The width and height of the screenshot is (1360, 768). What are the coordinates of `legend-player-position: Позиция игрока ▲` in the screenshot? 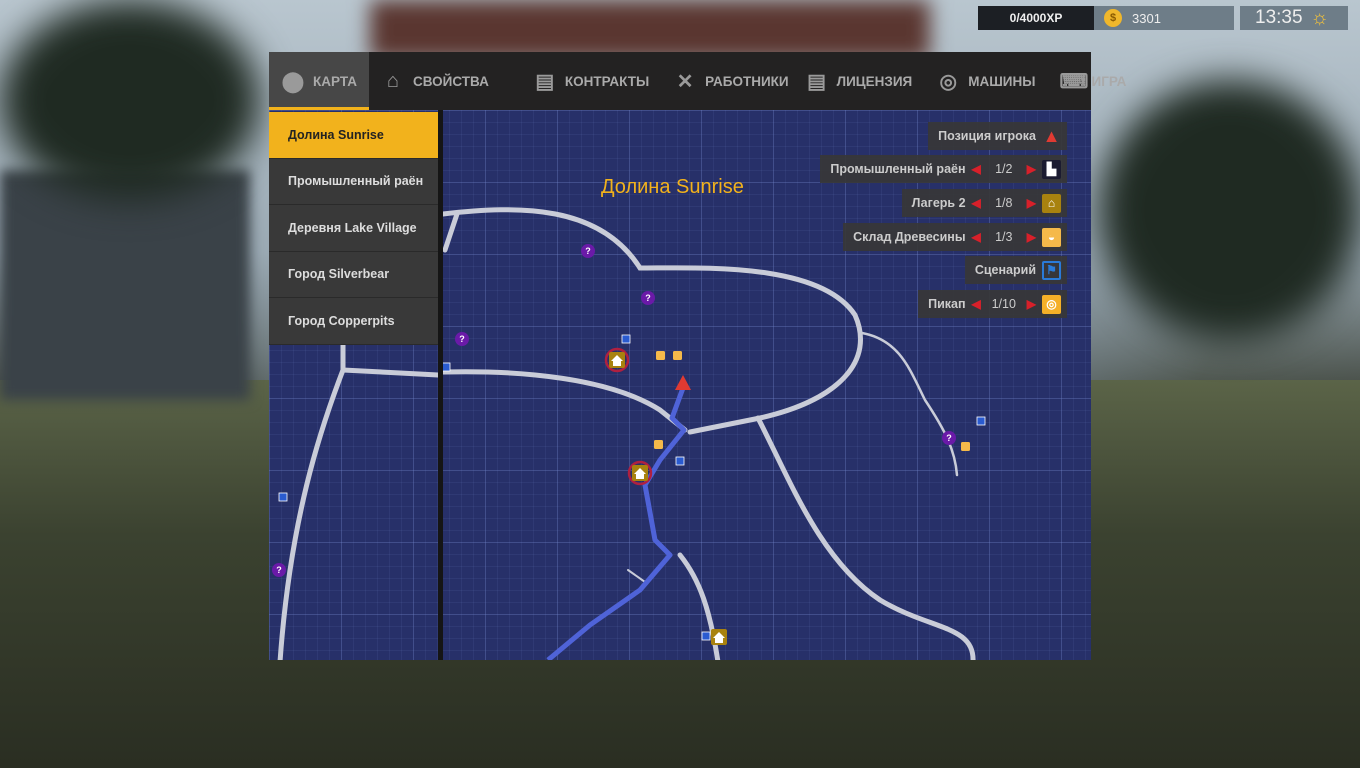 It's located at (997, 136).